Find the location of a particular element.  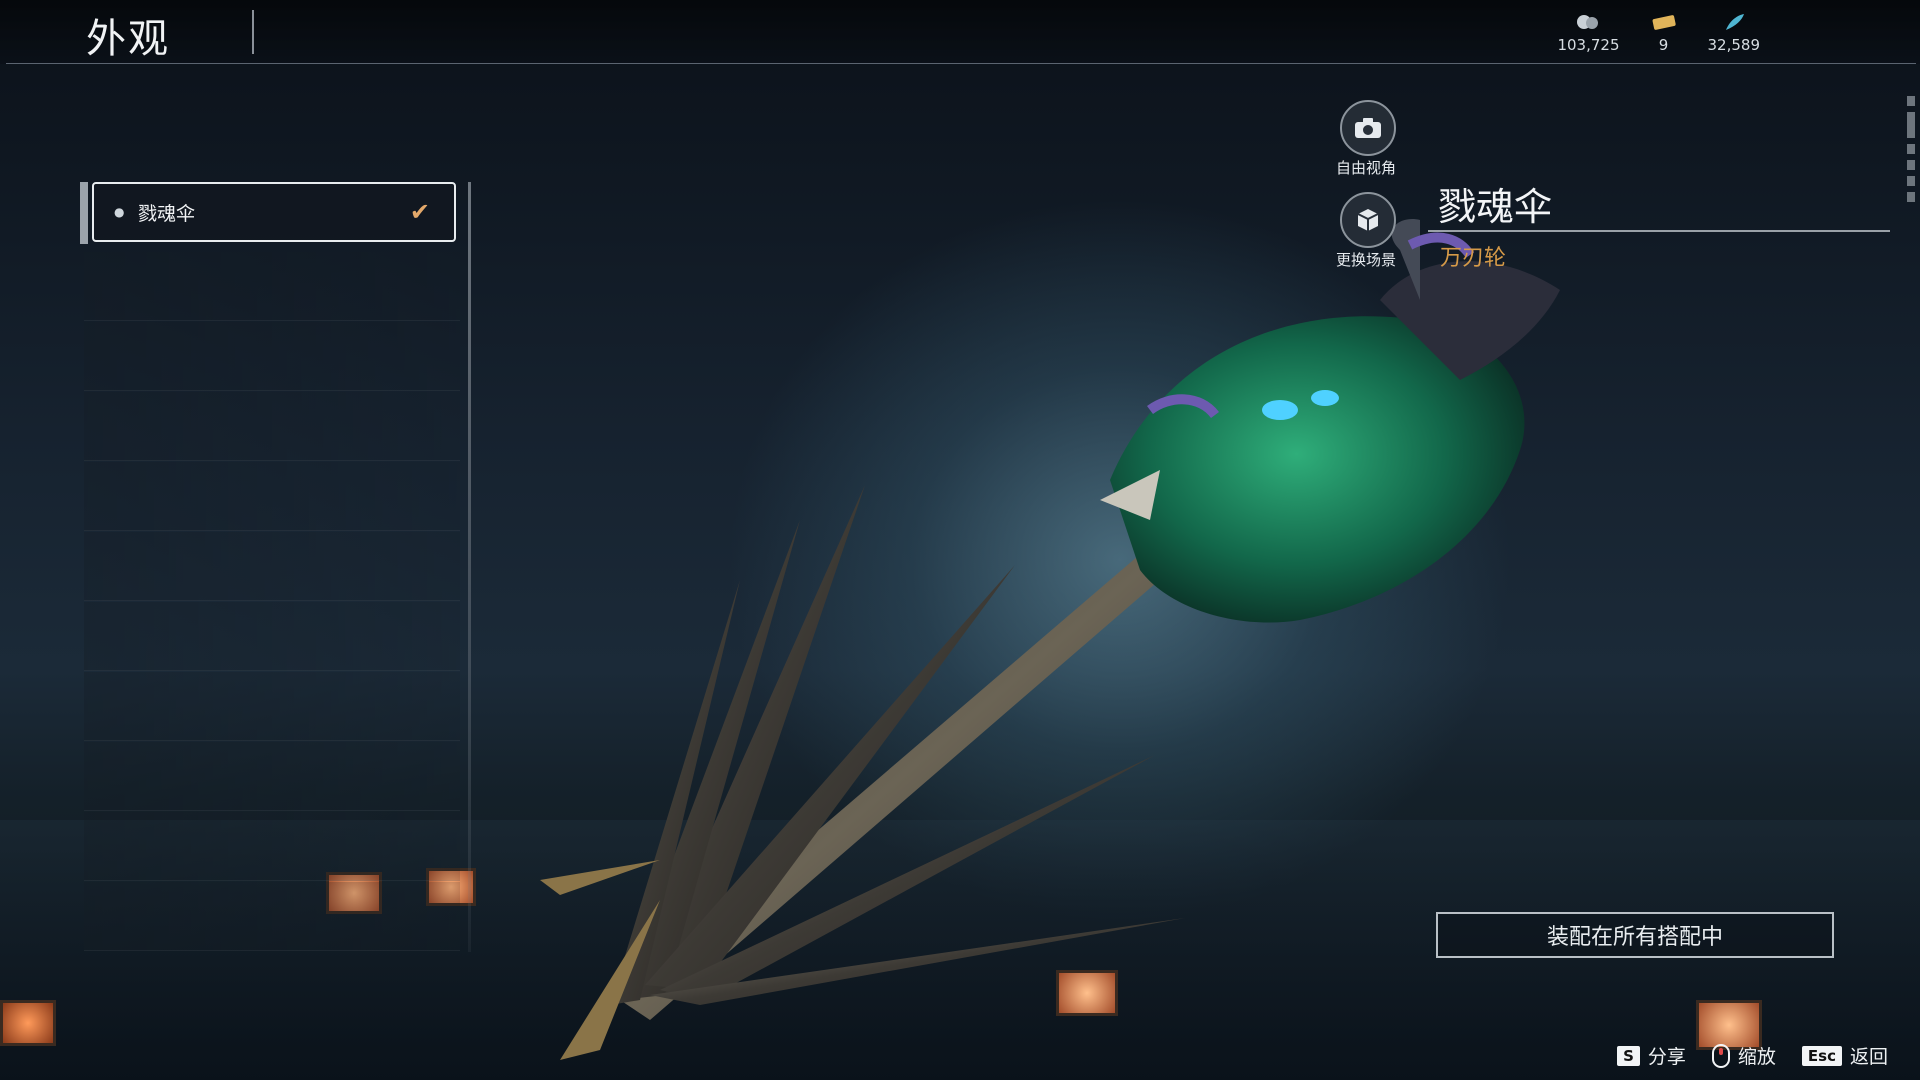

mouse-icon is located at coordinates (1720, 1055).